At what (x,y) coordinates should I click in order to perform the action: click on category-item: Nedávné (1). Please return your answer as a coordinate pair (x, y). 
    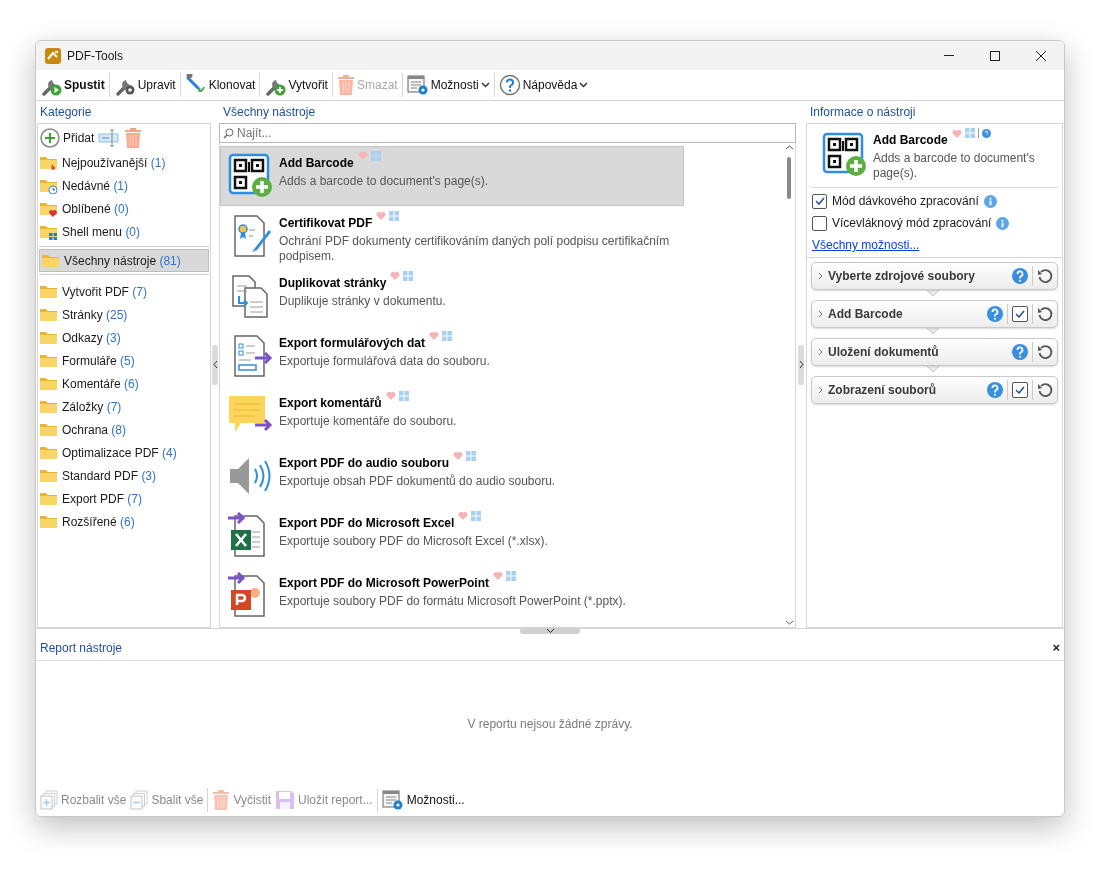
    Looking at the image, I should click on (124, 185).